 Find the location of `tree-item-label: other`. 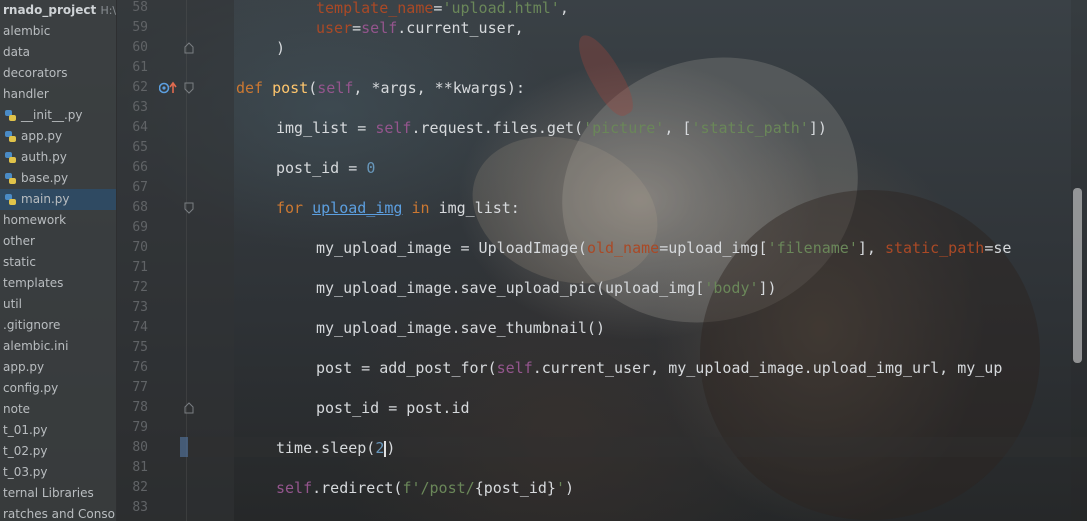

tree-item-label: other is located at coordinates (19, 241).